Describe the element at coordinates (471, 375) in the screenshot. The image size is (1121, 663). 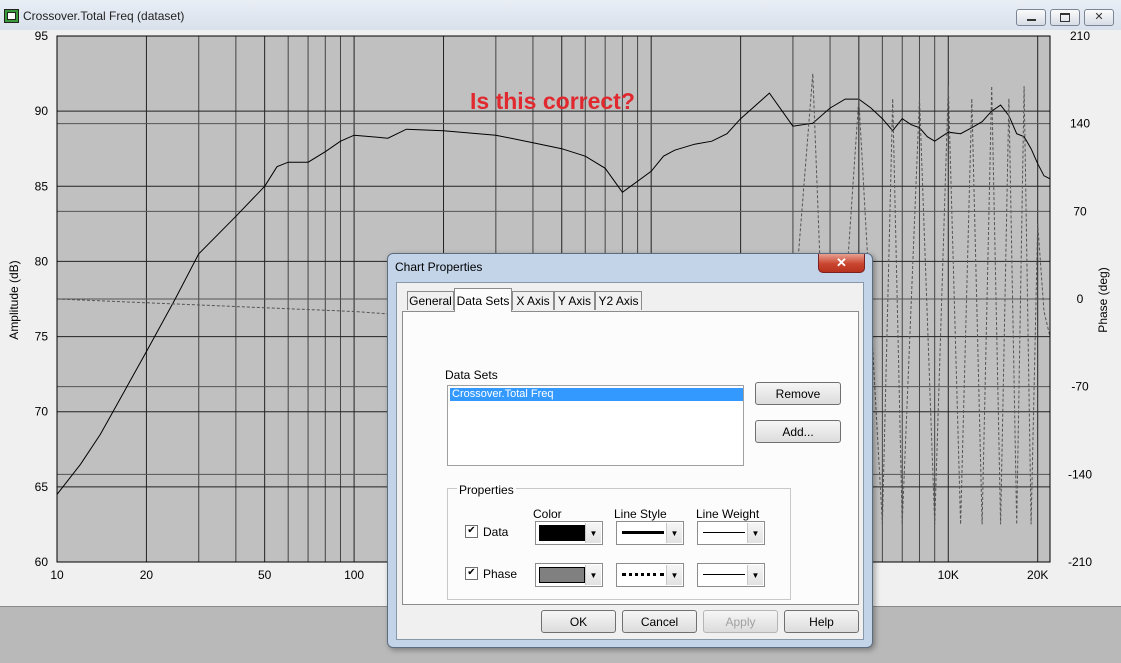
I see `datasets-label: Data Sets` at that location.